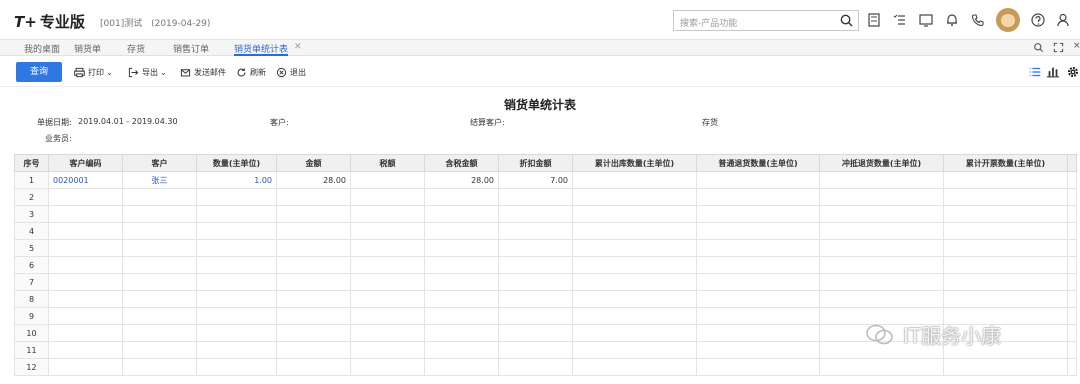 The height and width of the screenshot is (384, 1080). What do you see at coordinates (1038, 20) in the screenshot?
I see `help-icon` at bounding box center [1038, 20].